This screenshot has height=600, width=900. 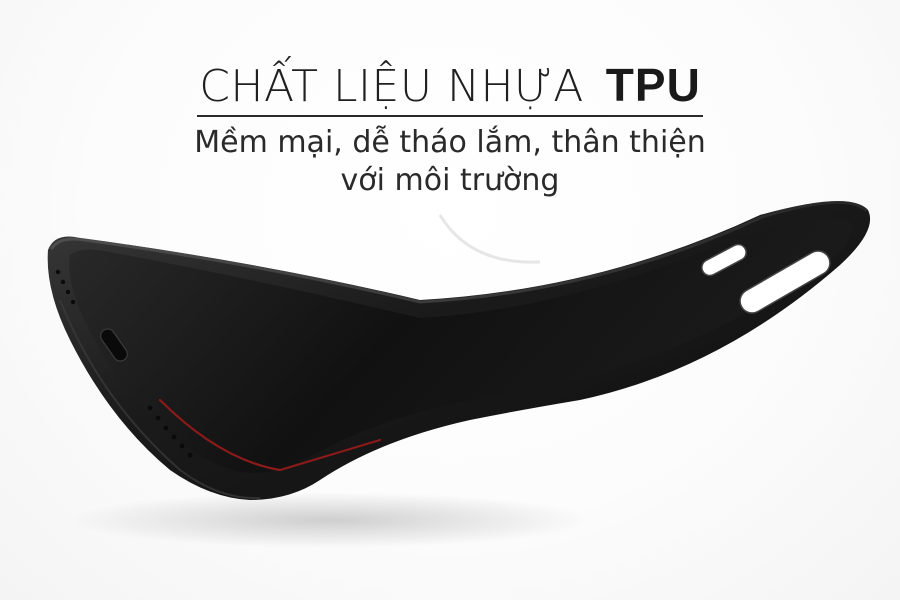 I want to click on title-line: CHẤT LIỆU NHỰA TPU, so click(x=450, y=87).